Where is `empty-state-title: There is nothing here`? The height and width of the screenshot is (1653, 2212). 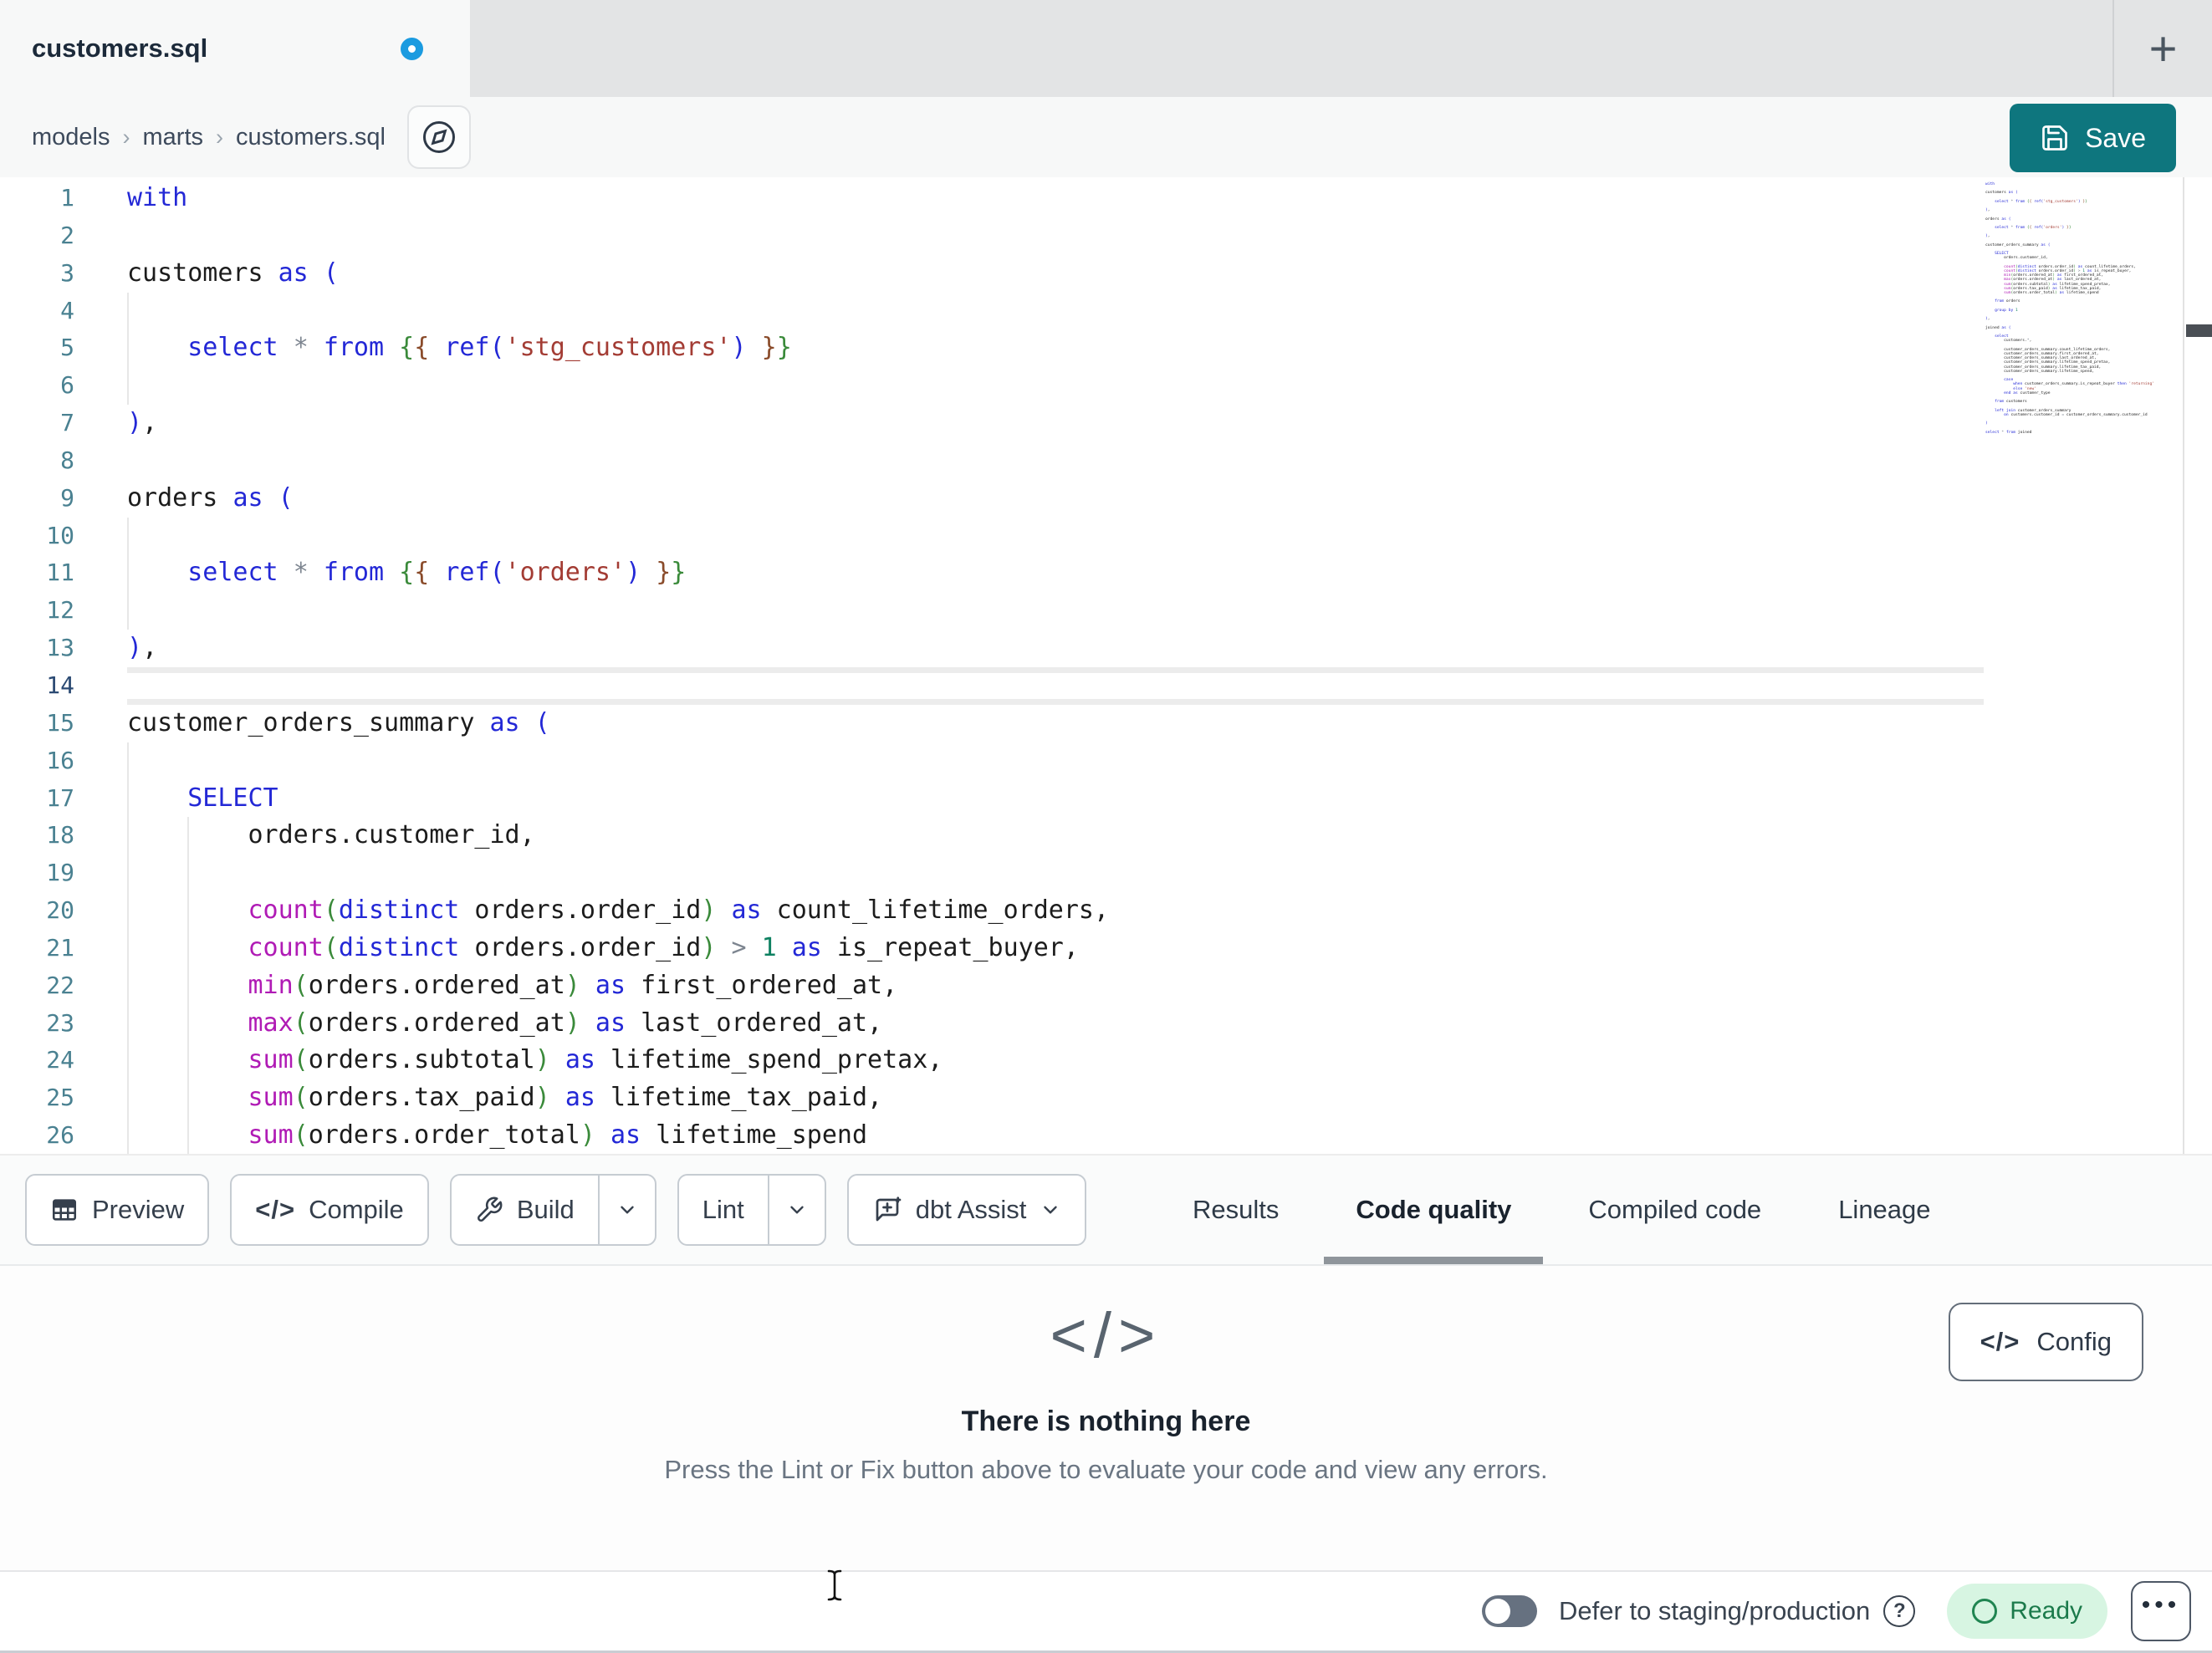
empty-state-title: There is nothing here is located at coordinates (1106, 1421).